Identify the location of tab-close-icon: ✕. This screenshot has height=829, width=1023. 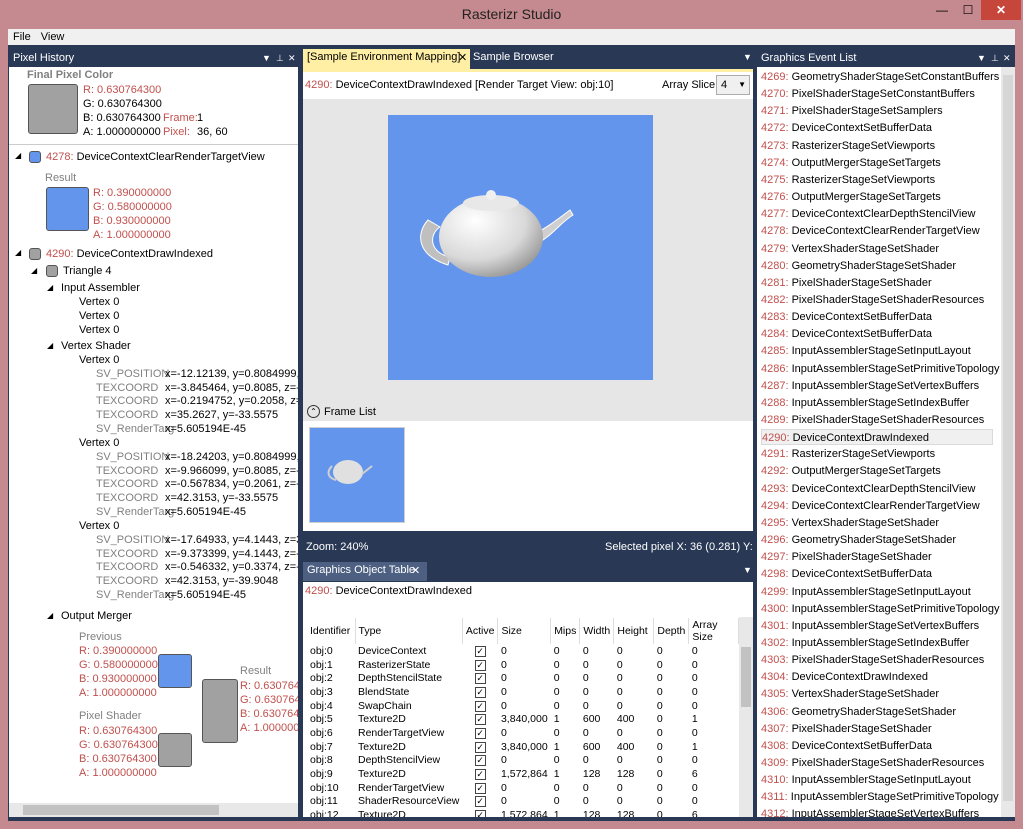
(462, 57).